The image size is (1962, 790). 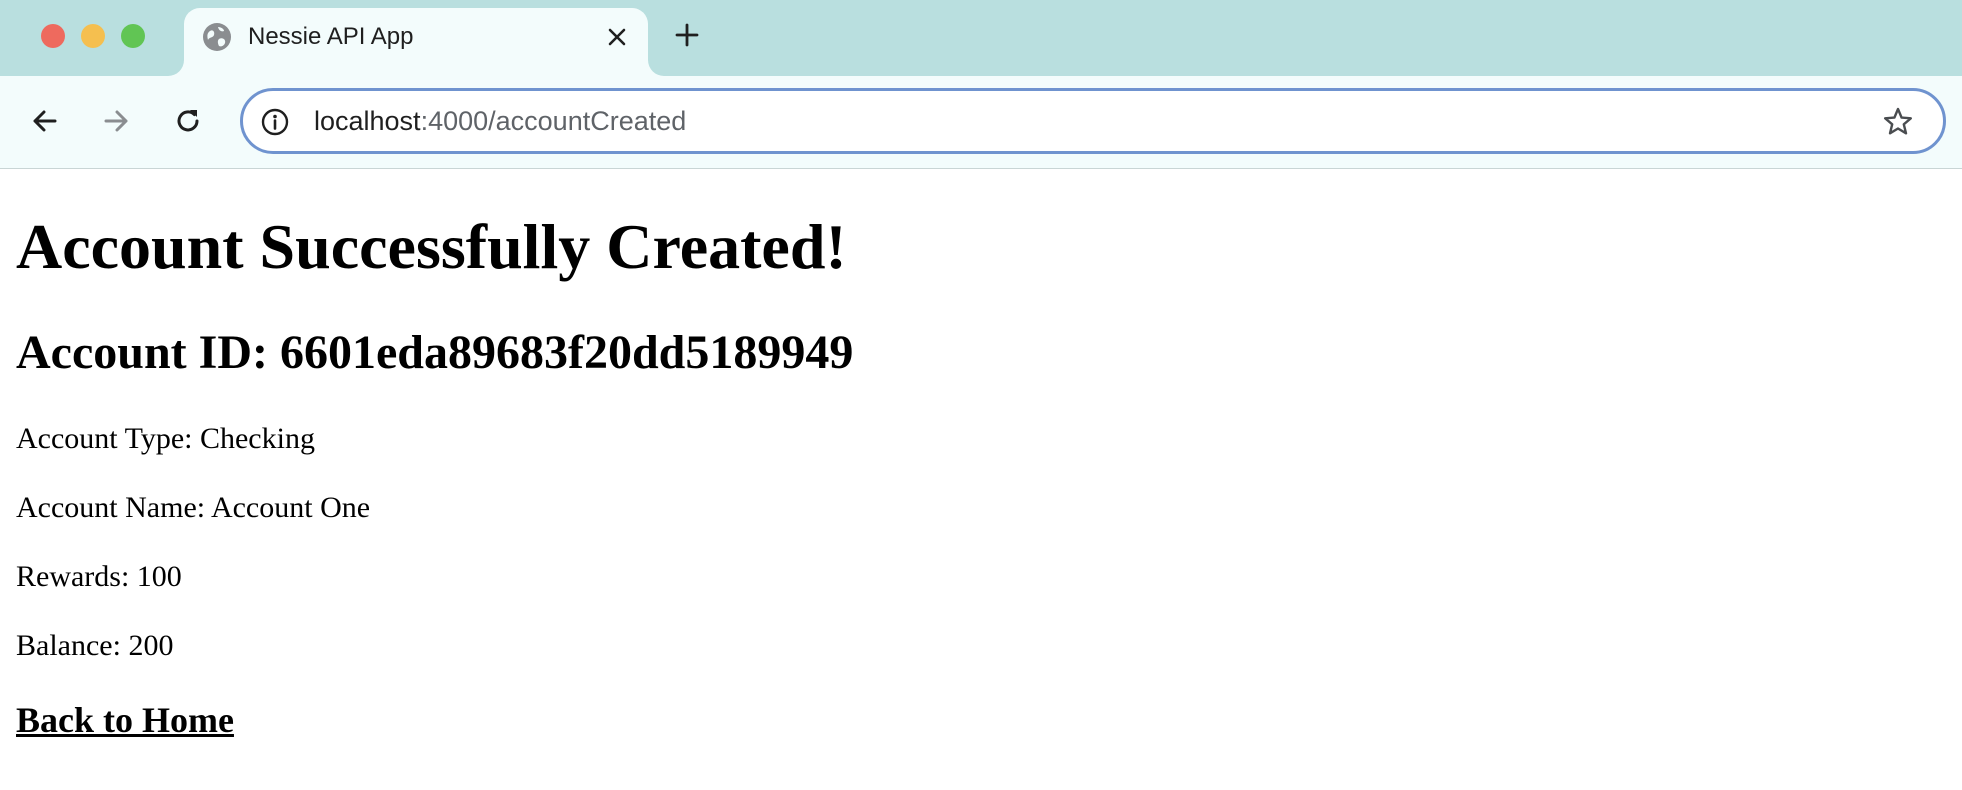 I want to click on close-icon, so click(x=617, y=37).